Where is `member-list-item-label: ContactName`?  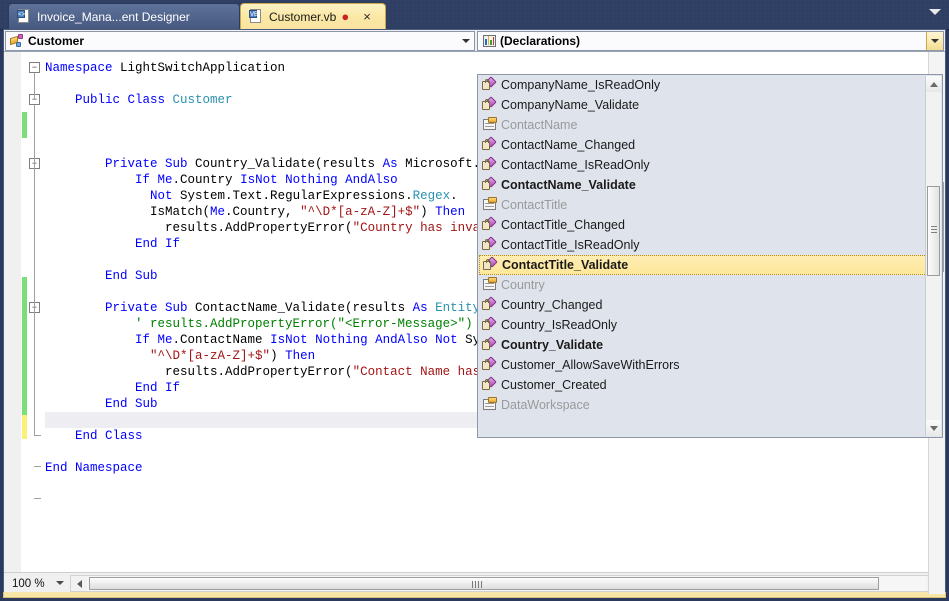
member-list-item-label: ContactName is located at coordinates (539, 125).